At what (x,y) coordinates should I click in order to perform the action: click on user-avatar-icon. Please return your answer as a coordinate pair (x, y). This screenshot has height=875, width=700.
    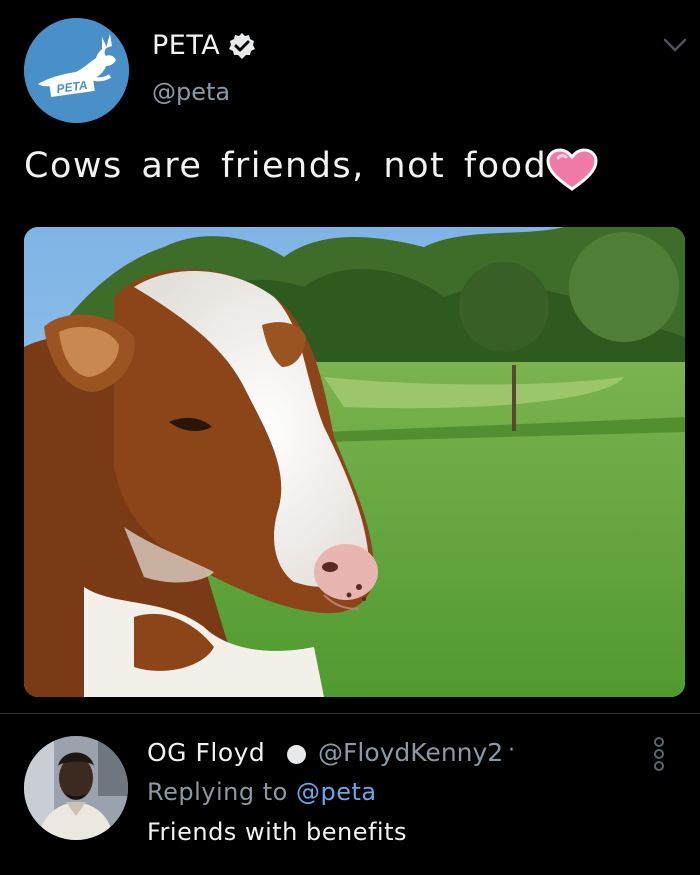
    Looking at the image, I should click on (76, 788).